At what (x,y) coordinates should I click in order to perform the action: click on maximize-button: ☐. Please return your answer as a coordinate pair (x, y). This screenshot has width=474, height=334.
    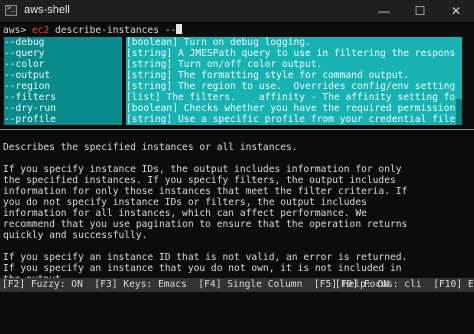
    Looking at the image, I should click on (420, 11).